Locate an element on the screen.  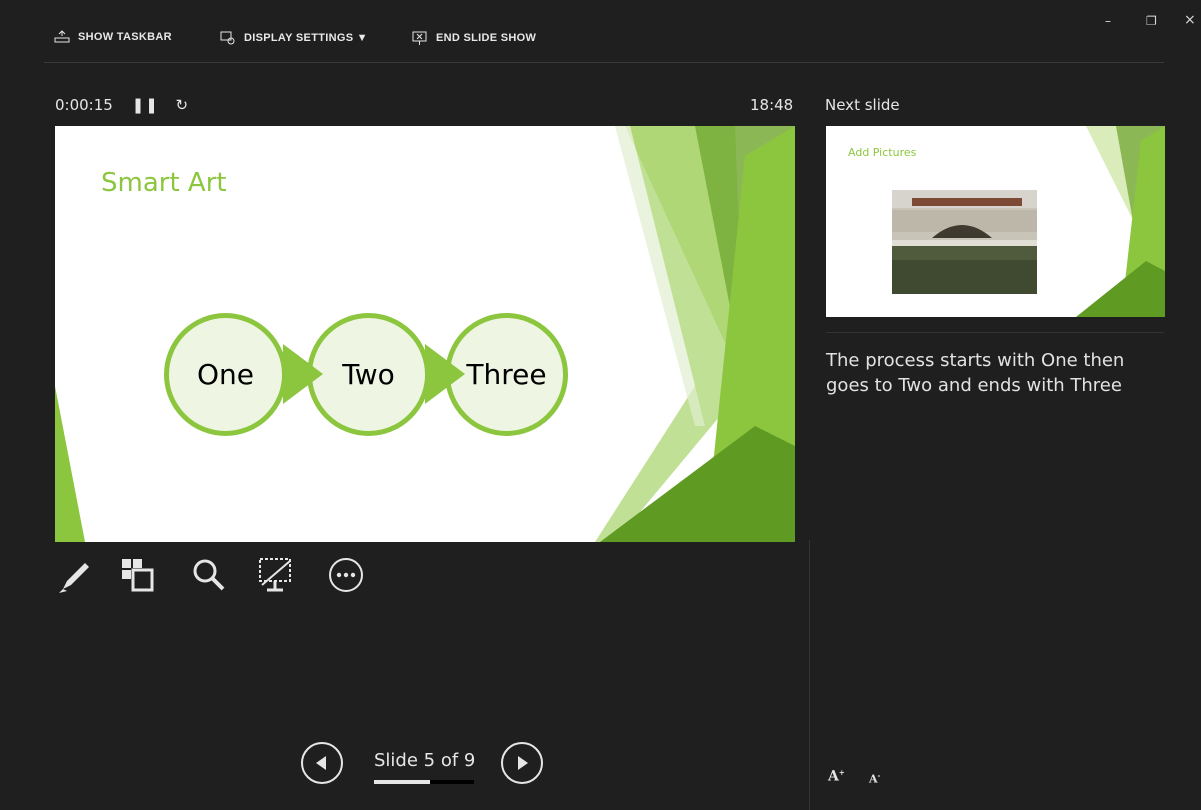
next-slide-button is located at coordinates (522, 763).